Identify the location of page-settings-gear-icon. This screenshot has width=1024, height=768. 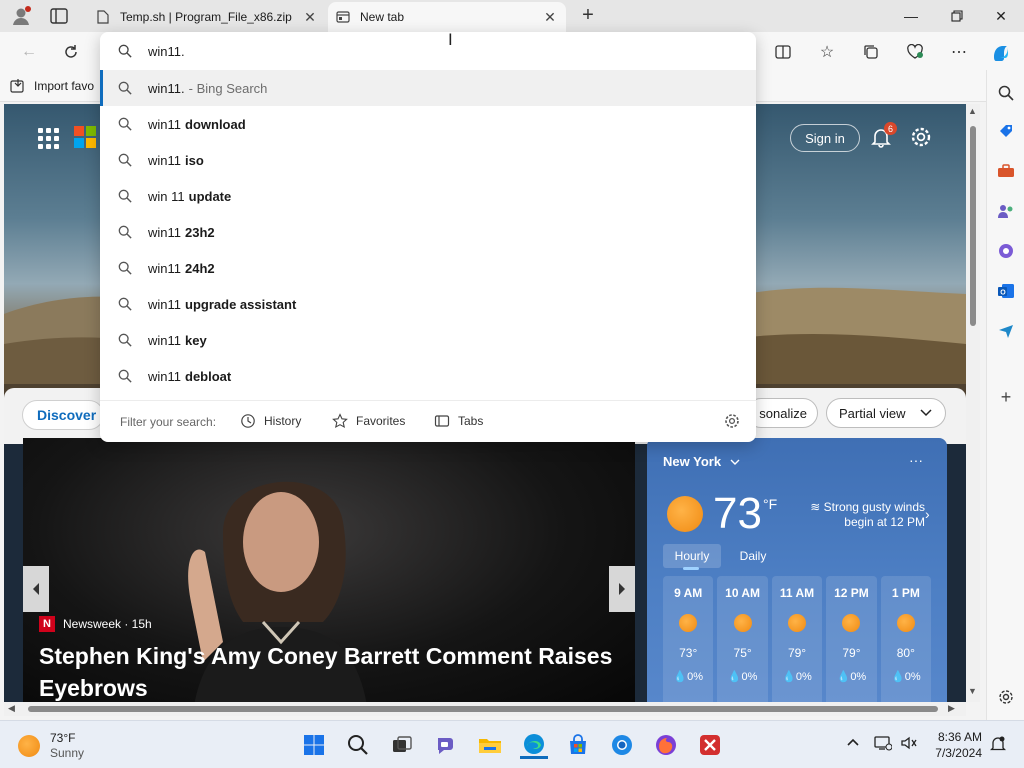
(921, 137).